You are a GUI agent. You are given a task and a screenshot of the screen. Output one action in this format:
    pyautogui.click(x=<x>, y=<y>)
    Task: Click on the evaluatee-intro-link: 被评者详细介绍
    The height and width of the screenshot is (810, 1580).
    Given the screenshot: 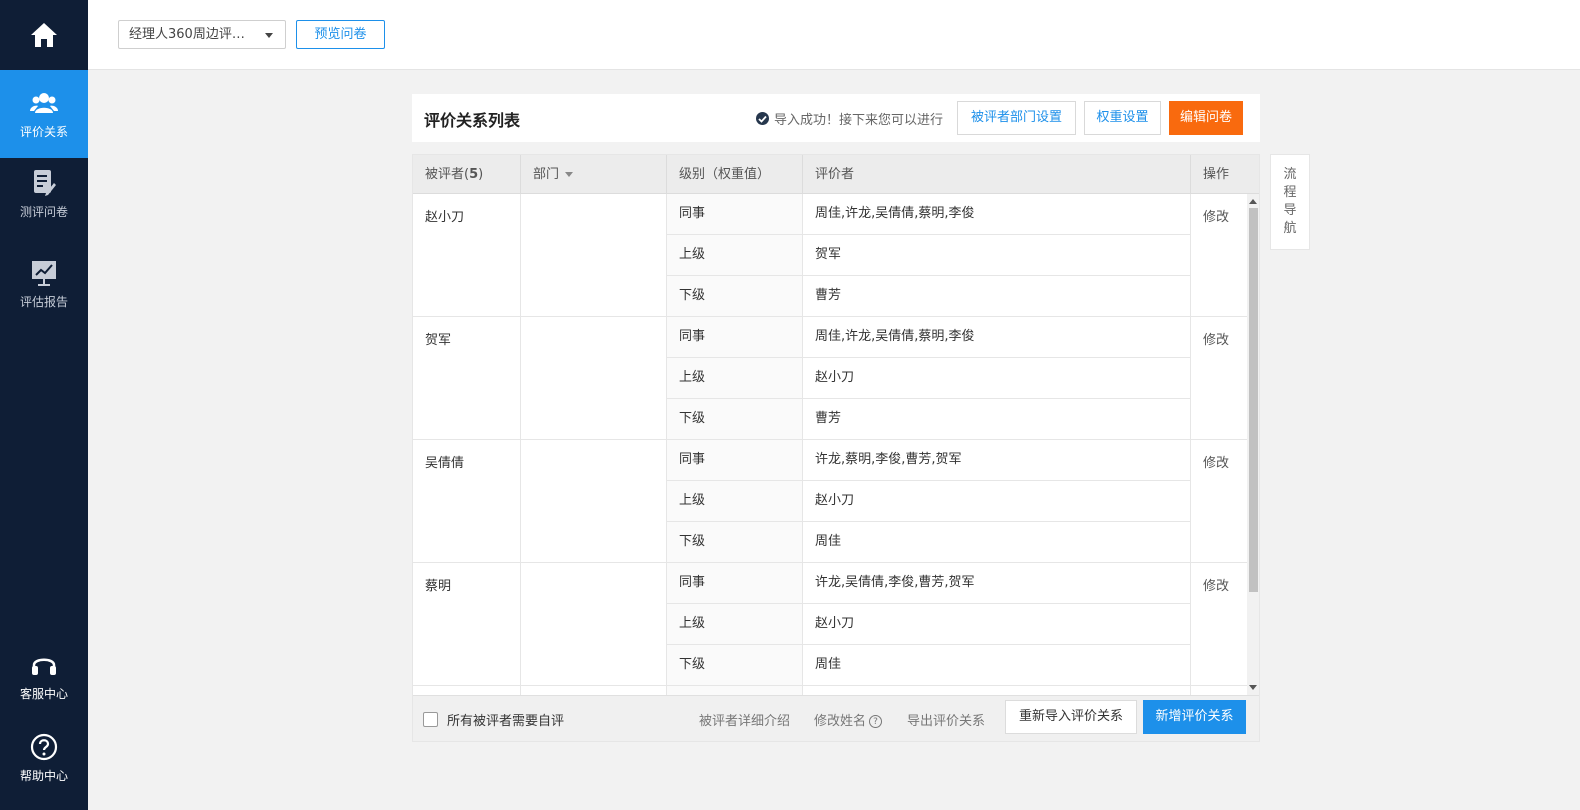 What is the action you would take?
    pyautogui.click(x=744, y=719)
    